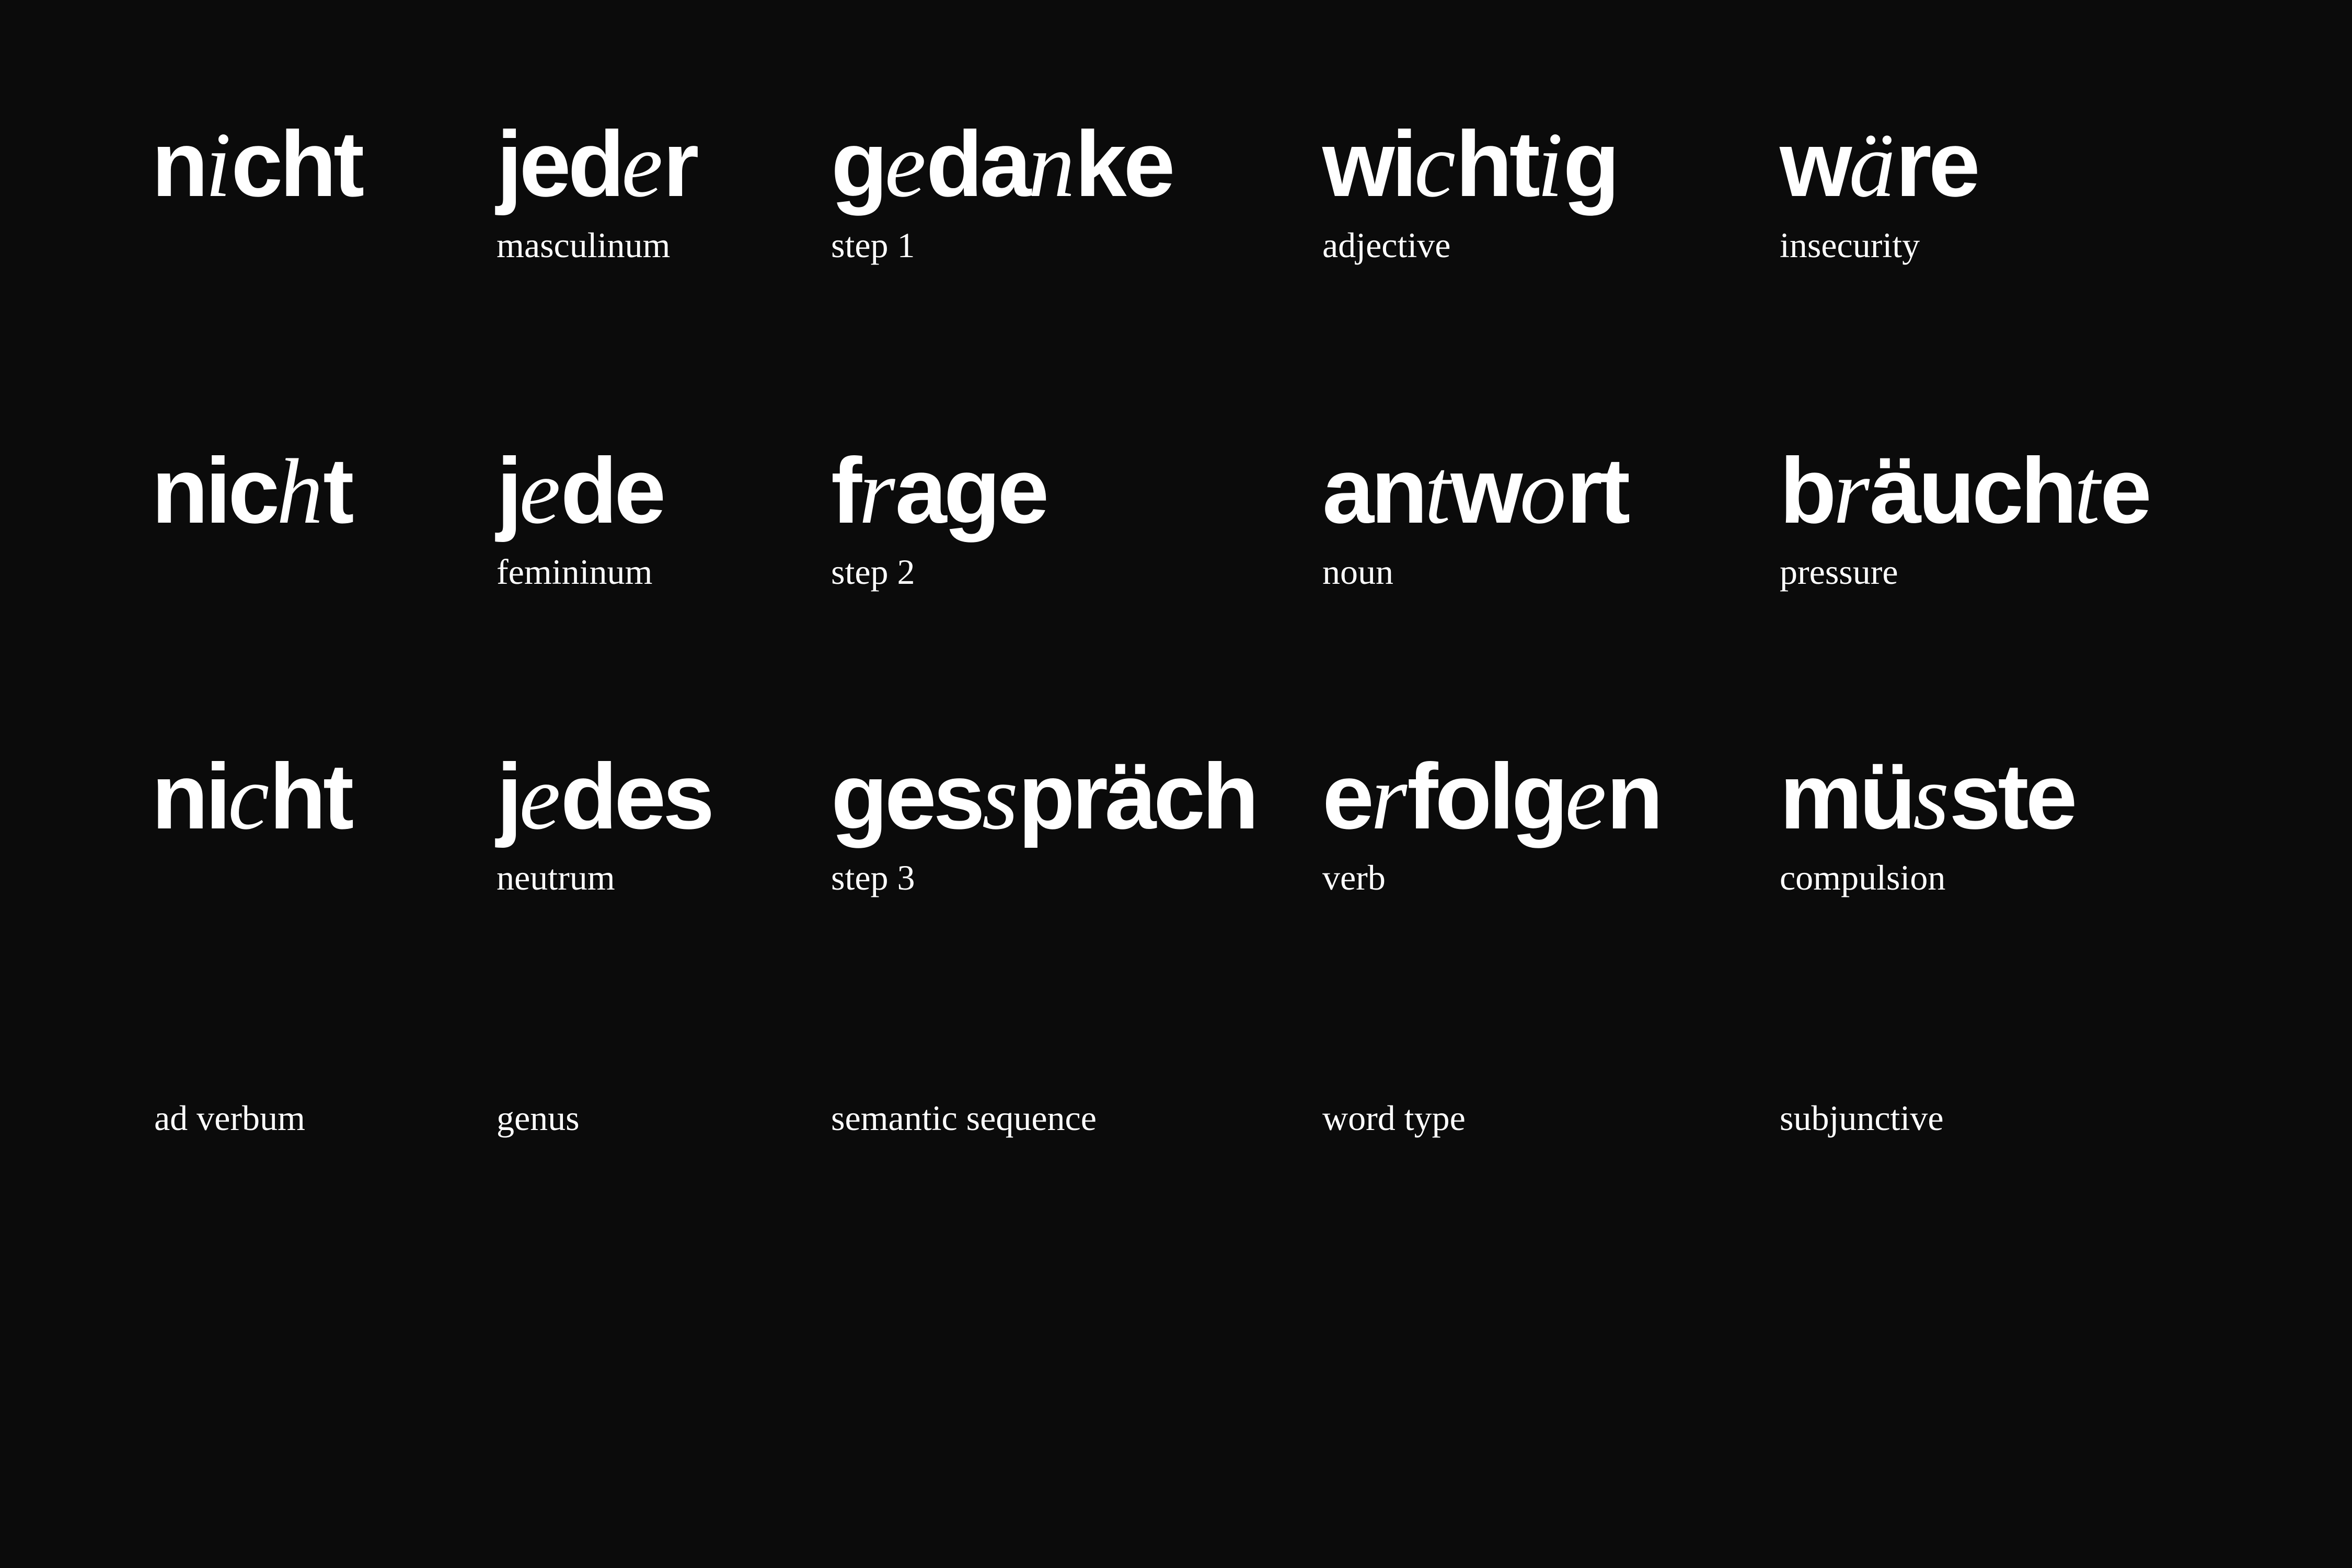  What do you see at coordinates (1863, 877) in the screenshot?
I see `word-label: compulsion` at bounding box center [1863, 877].